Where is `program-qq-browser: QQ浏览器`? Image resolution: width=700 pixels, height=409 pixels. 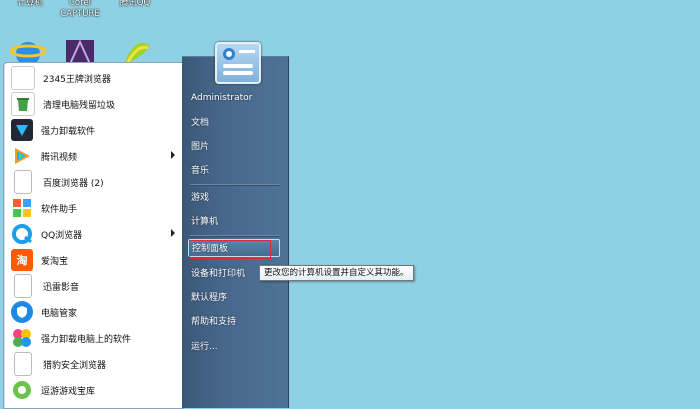
program-qq-browser: QQ浏览器 is located at coordinates (94, 234).